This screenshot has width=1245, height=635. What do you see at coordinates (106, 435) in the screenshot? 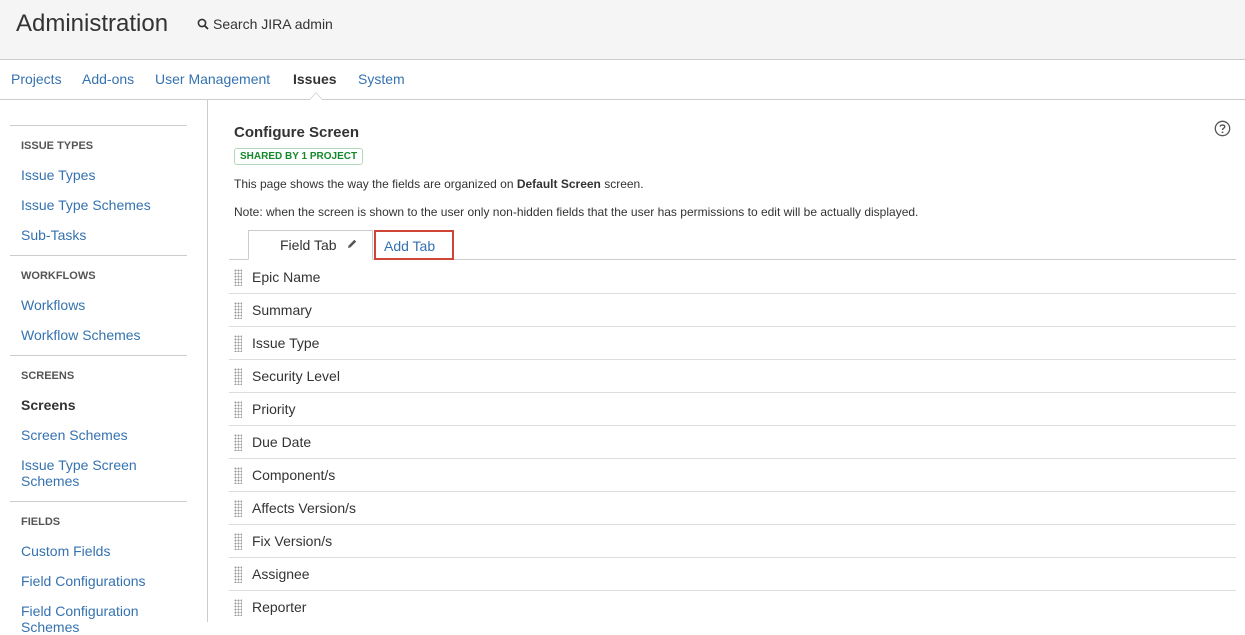
I see `sidebar-item-screen-schemes: Screen Schemes` at bounding box center [106, 435].